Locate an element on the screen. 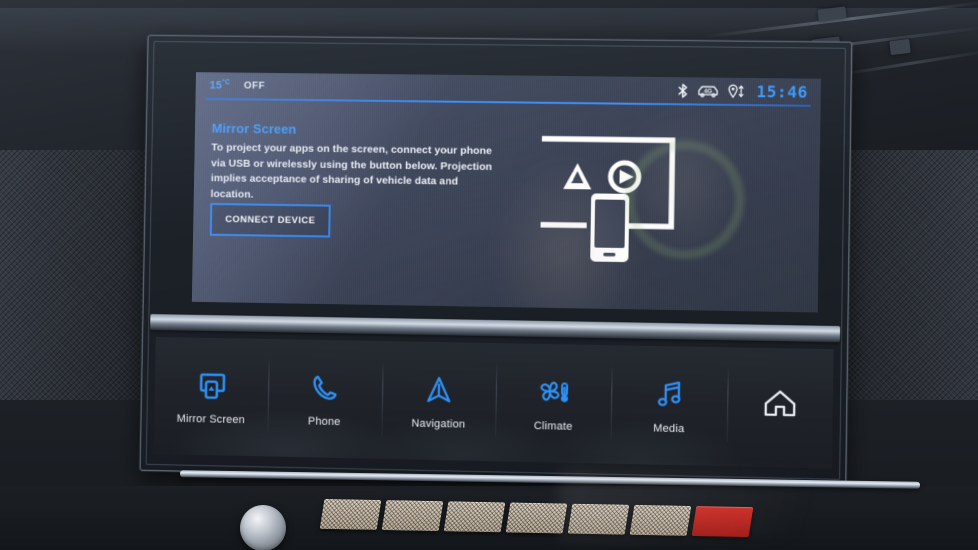  dashboard-detail-chip is located at coordinates (900, 47).